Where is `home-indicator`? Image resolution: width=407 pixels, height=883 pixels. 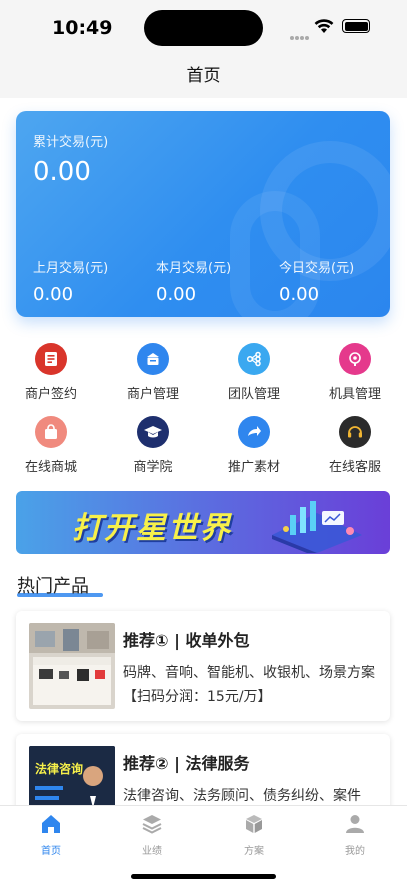 home-indicator is located at coordinates (203, 876).